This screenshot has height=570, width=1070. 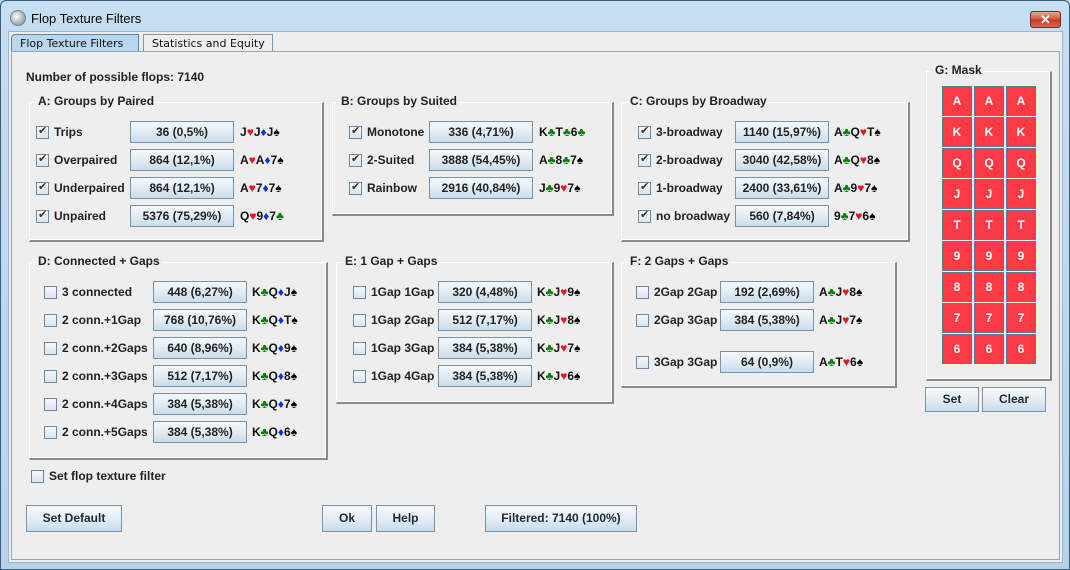 I want to click on filter-row-2-broadway: 2-broadway, so click(x=680, y=160).